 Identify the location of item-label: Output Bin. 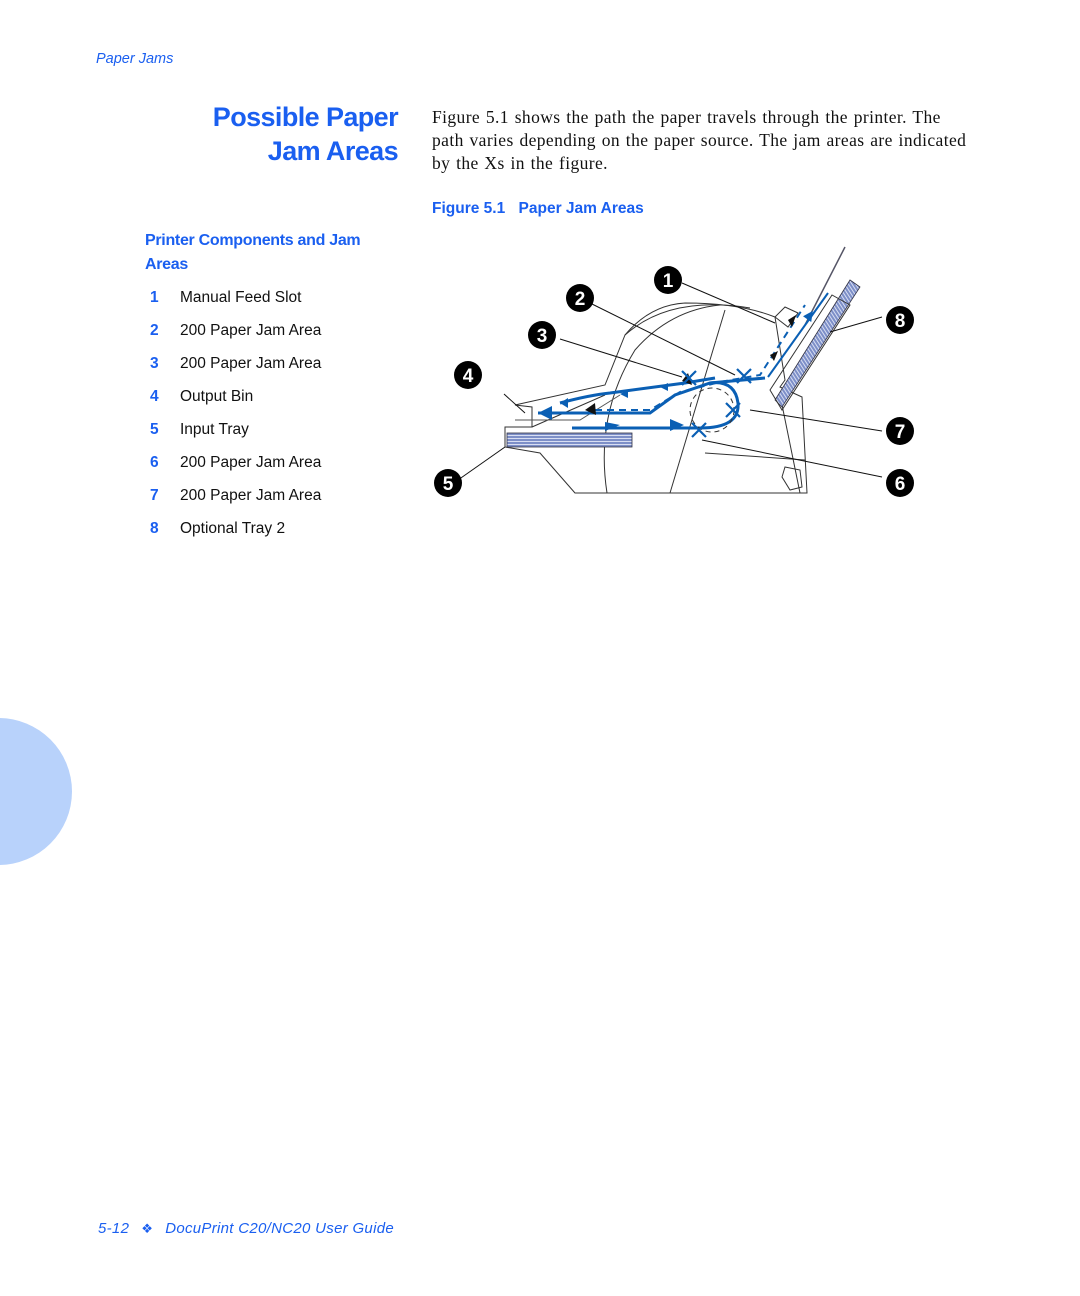
(217, 396).